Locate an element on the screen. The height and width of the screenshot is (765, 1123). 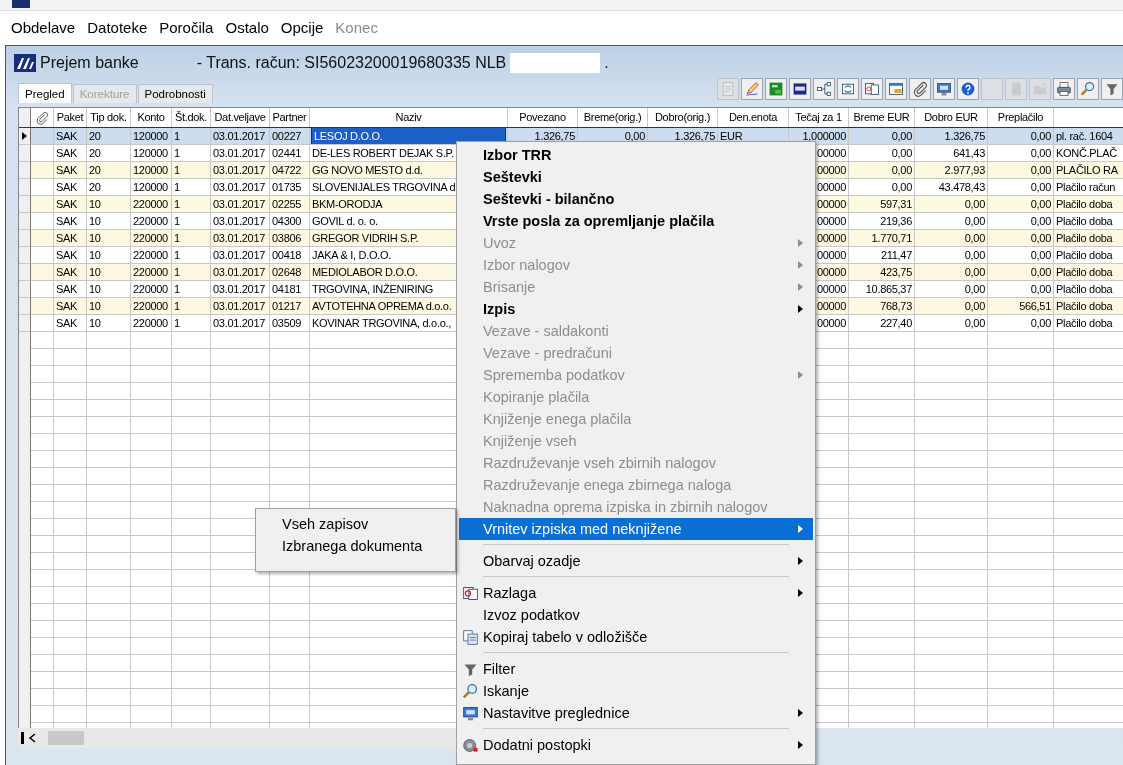
table-cell: 211,47 is located at coordinates (896, 255).